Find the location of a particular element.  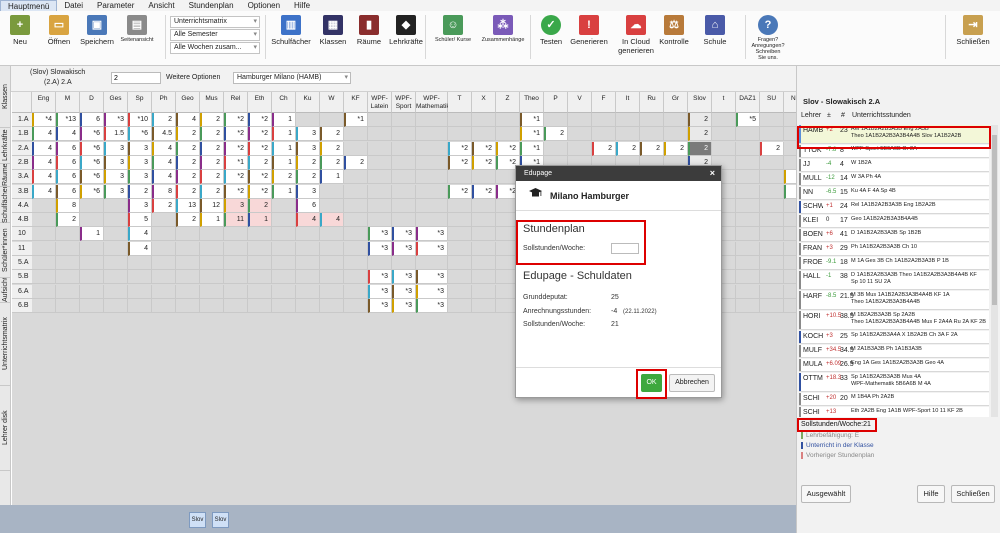

grid-cell: 1.5 is located at coordinates (116, 134).